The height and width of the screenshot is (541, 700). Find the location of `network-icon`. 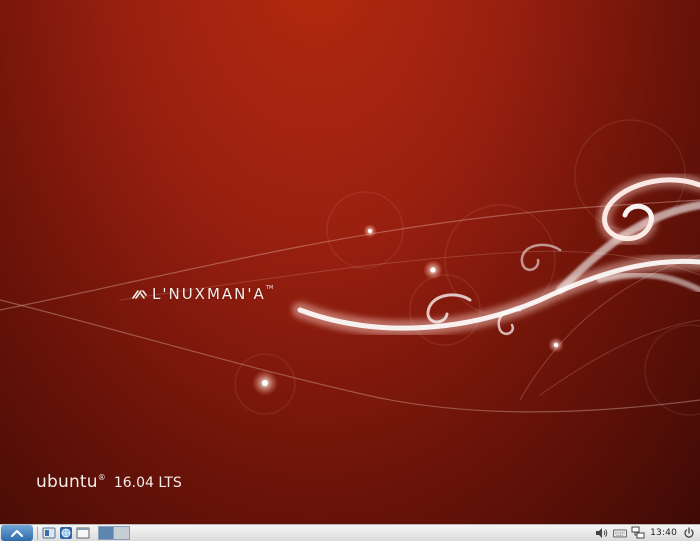

network-icon is located at coordinates (638, 532).